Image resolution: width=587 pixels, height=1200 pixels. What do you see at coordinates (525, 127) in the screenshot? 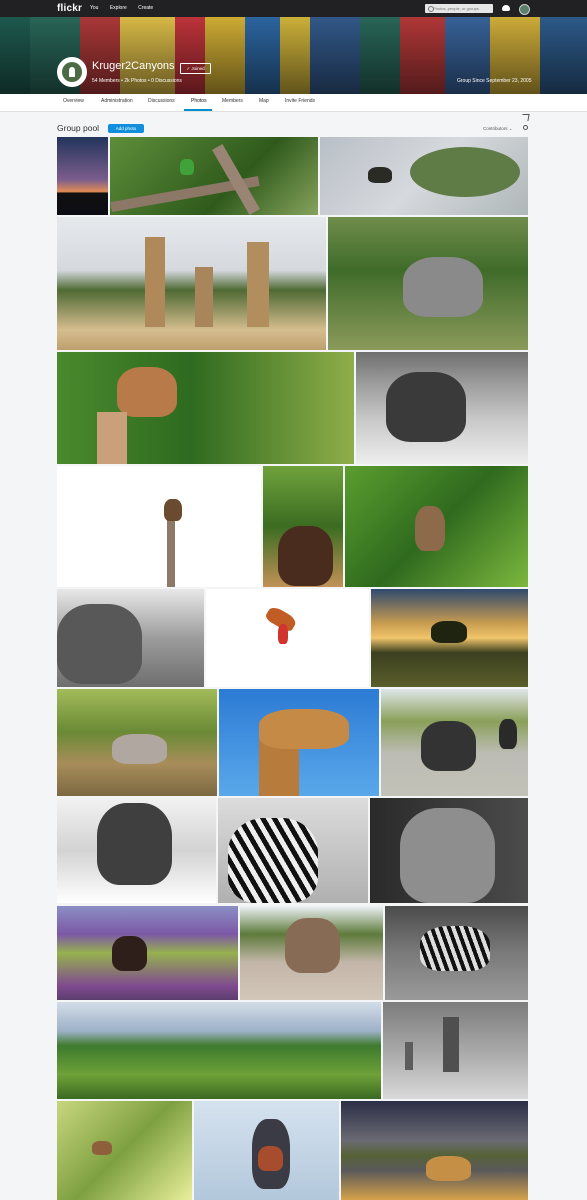
I see `pool-search-icon` at bounding box center [525, 127].